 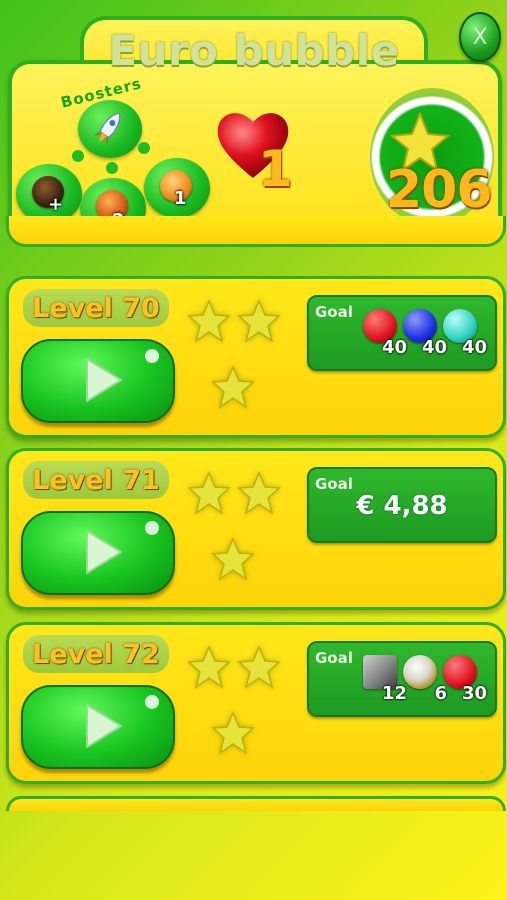 I want to click on close-button: X, so click(x=480, y=37).